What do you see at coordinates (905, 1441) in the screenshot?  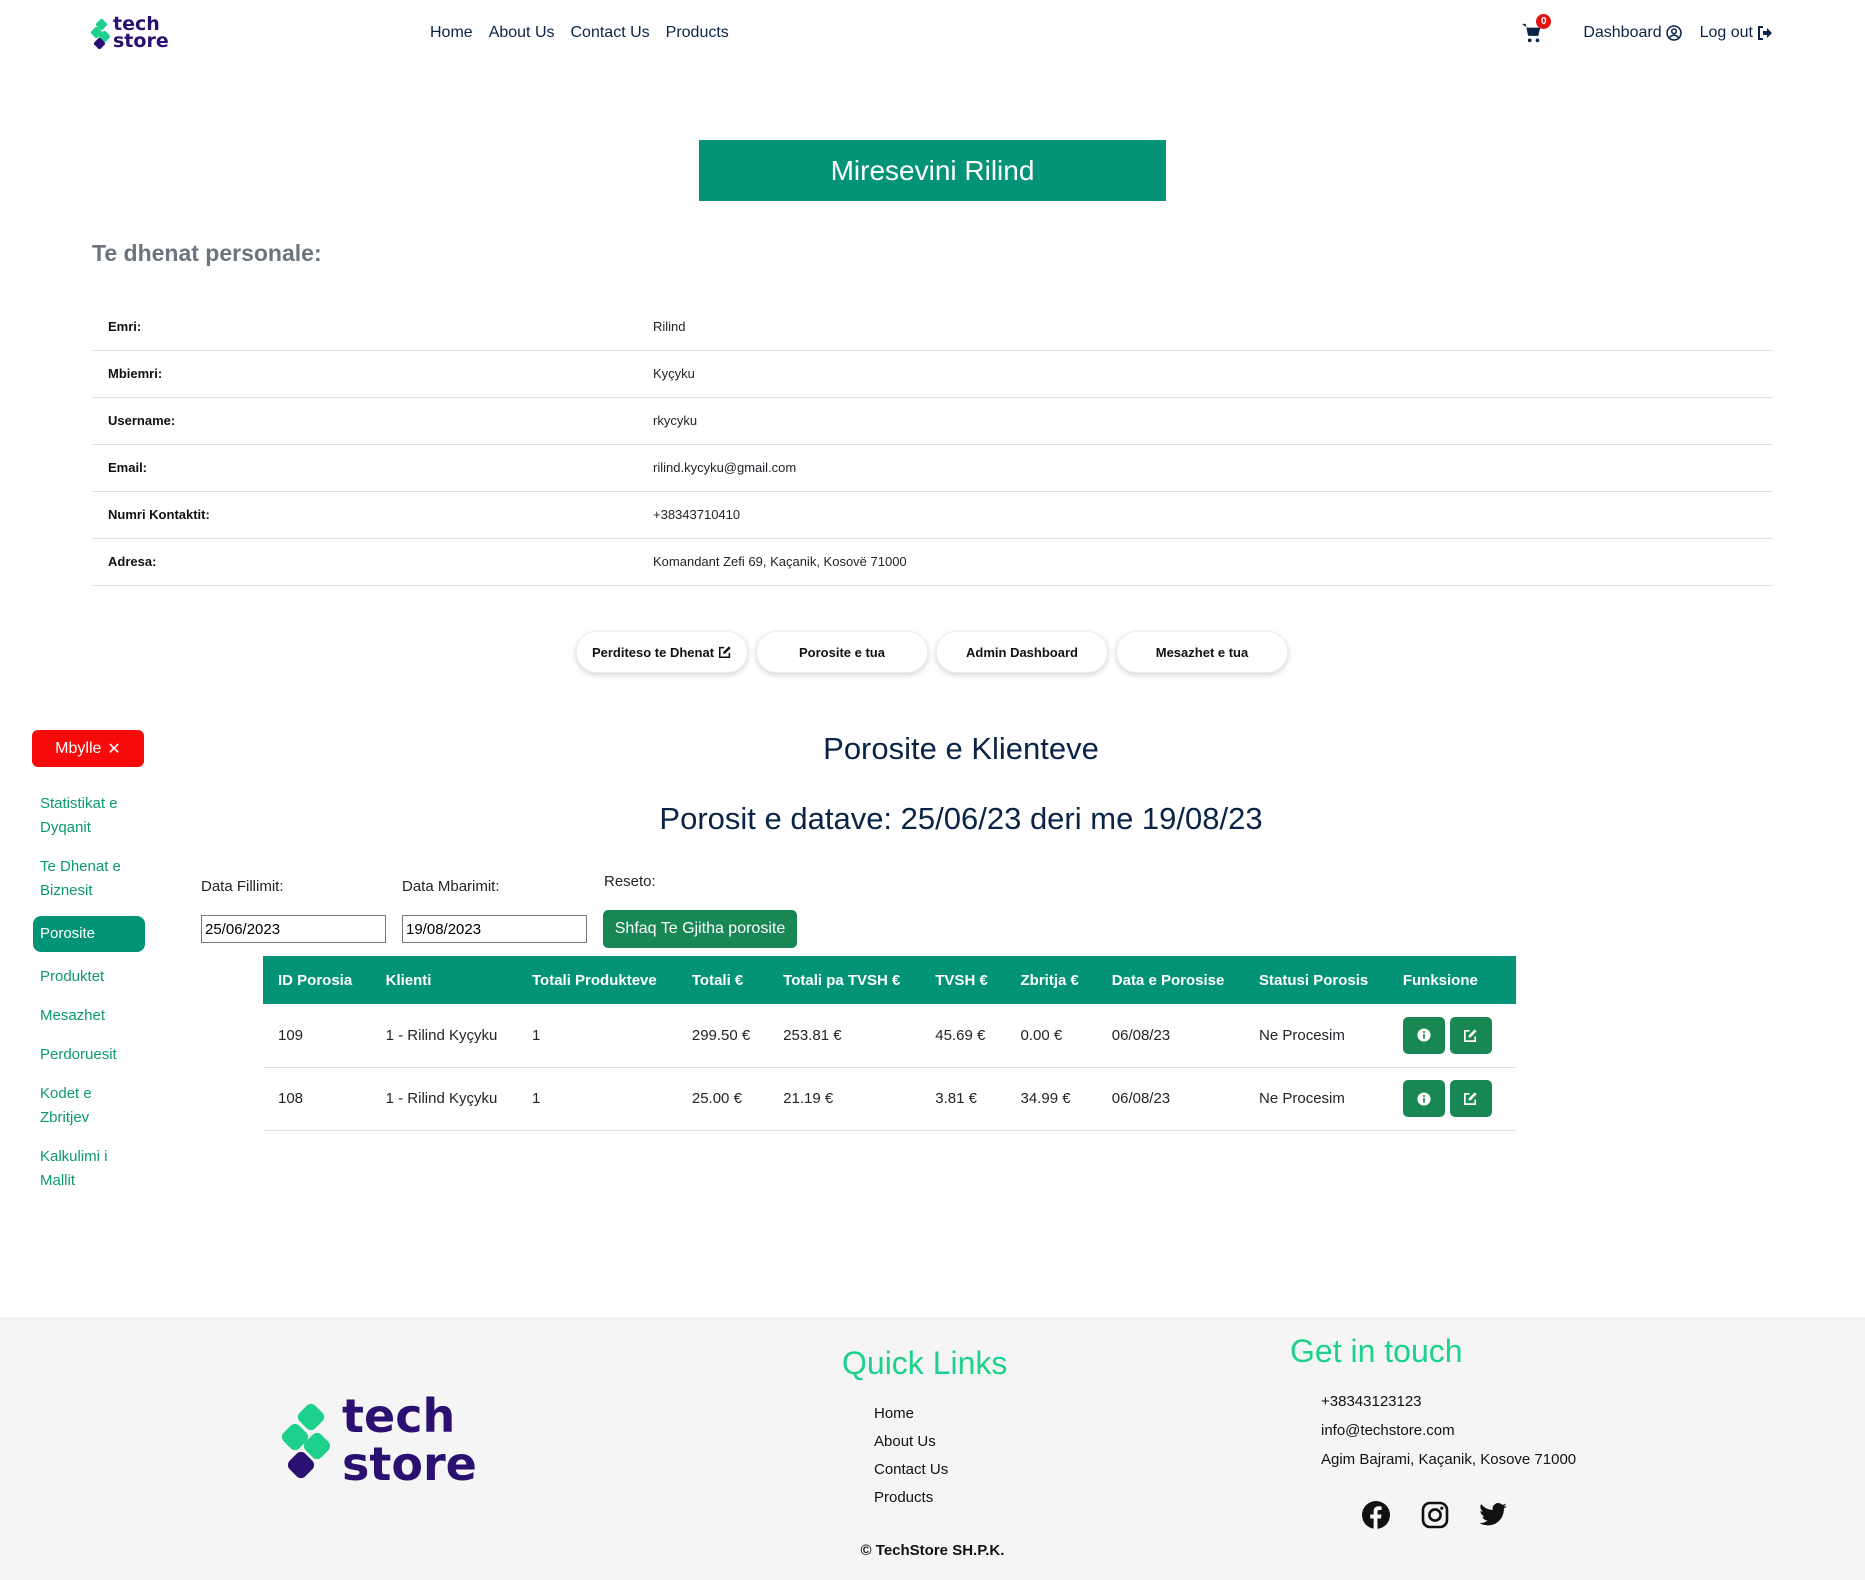 I see `footer-link-about: About Us` at bounding box center [905, 1441].